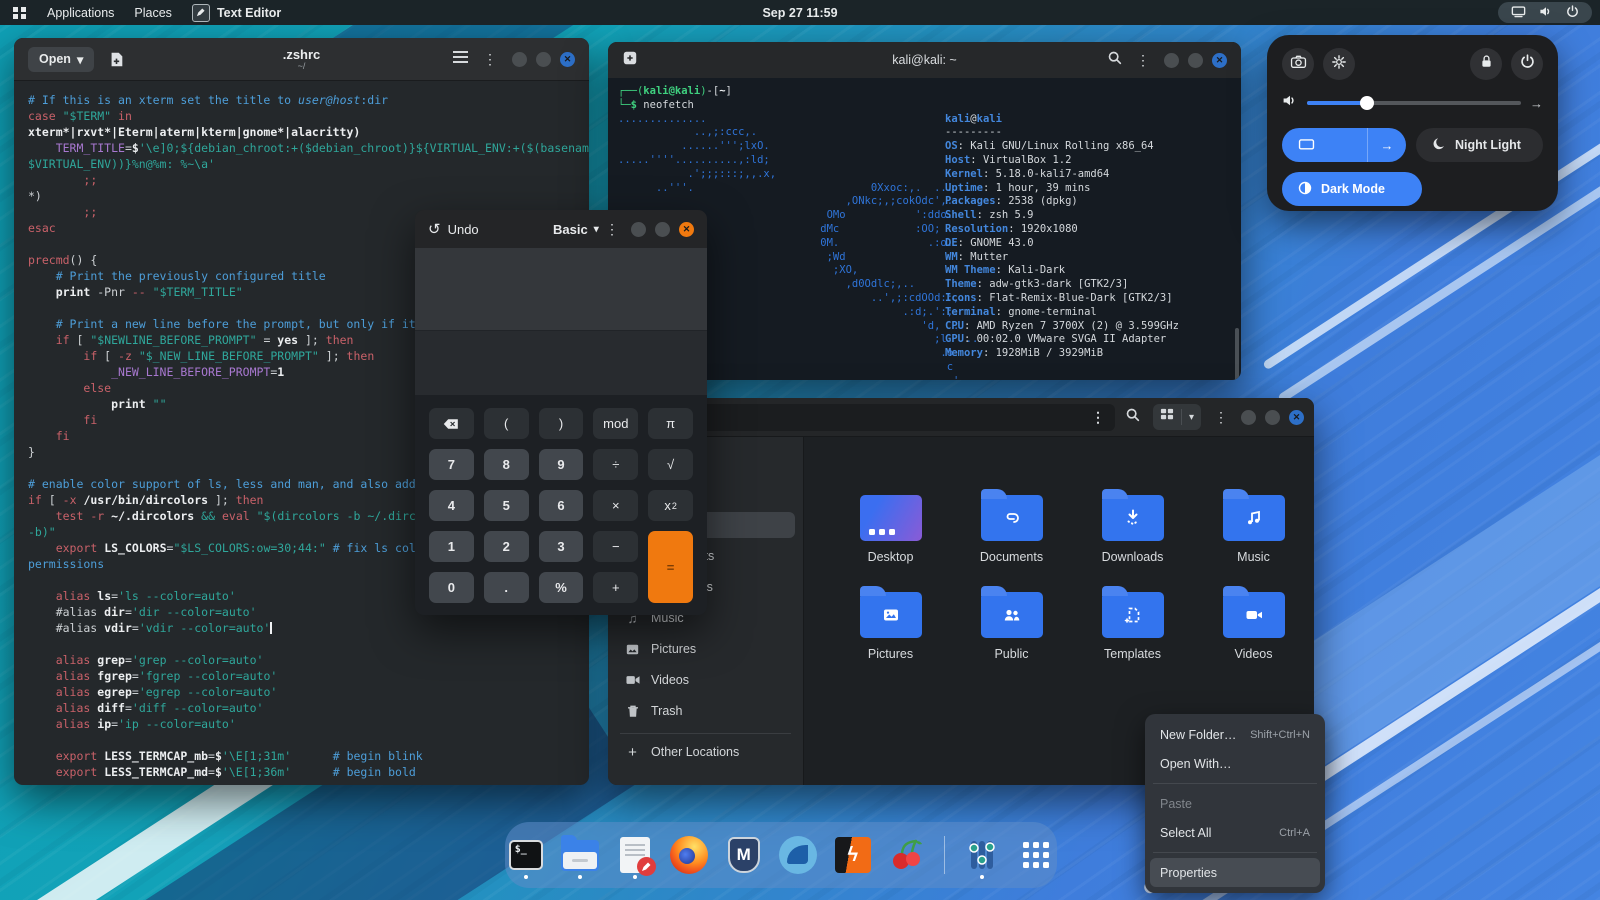  What do you see at coordinates (1253, 523) in the screenshot?
I see `folder-music: Music` at bounding box center [1253, 523].